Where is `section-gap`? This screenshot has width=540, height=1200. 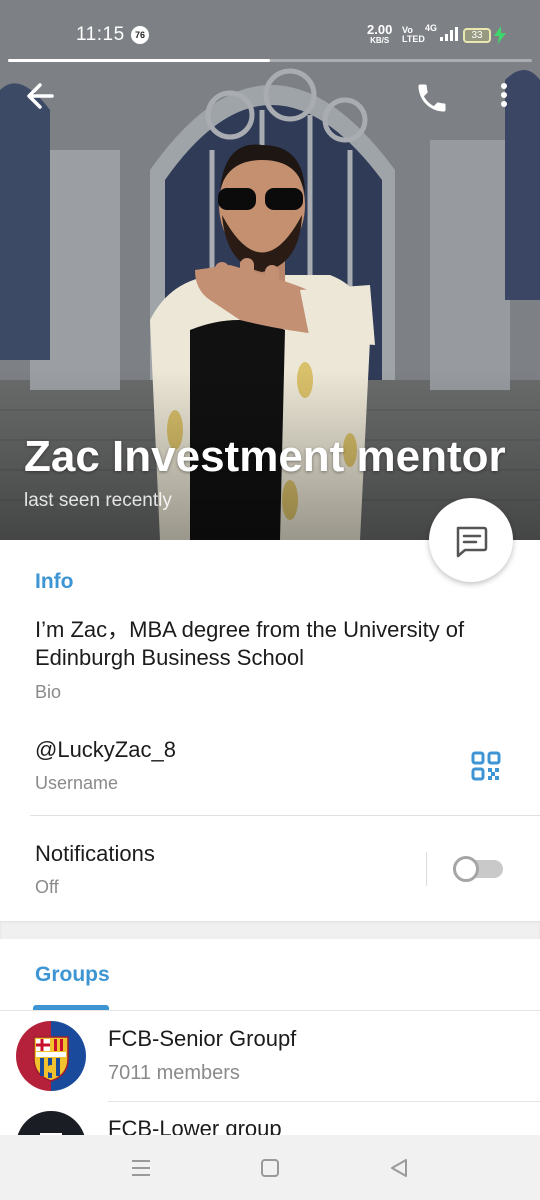 section-gap is located at coordinates (270, 930).